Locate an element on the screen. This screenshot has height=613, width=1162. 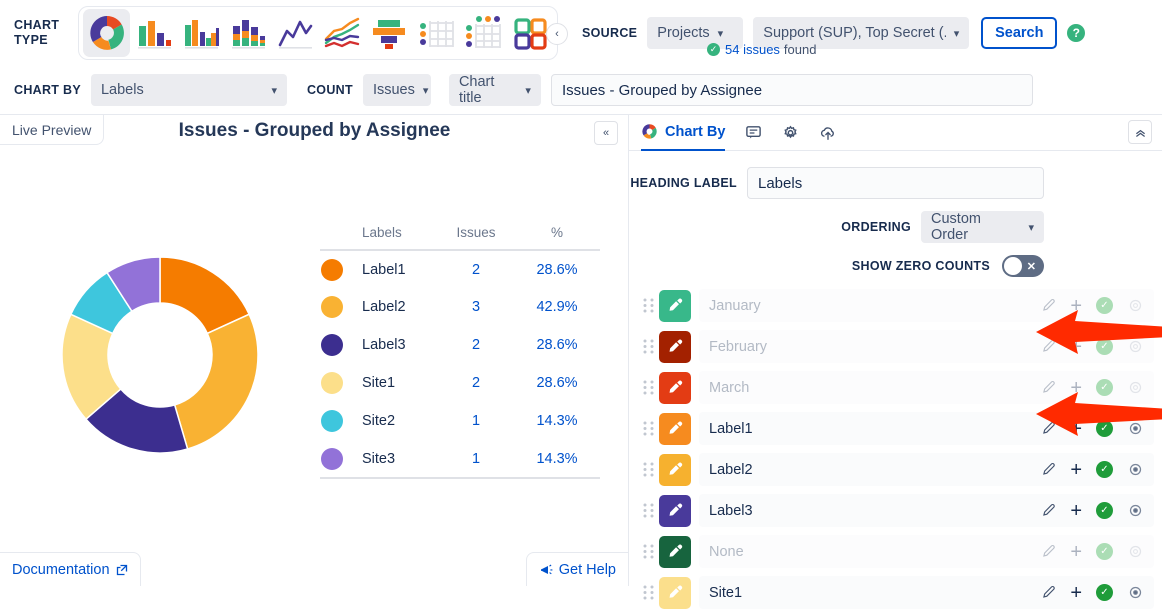
documentation-link: Documentation is located at coordinates (70, 569).